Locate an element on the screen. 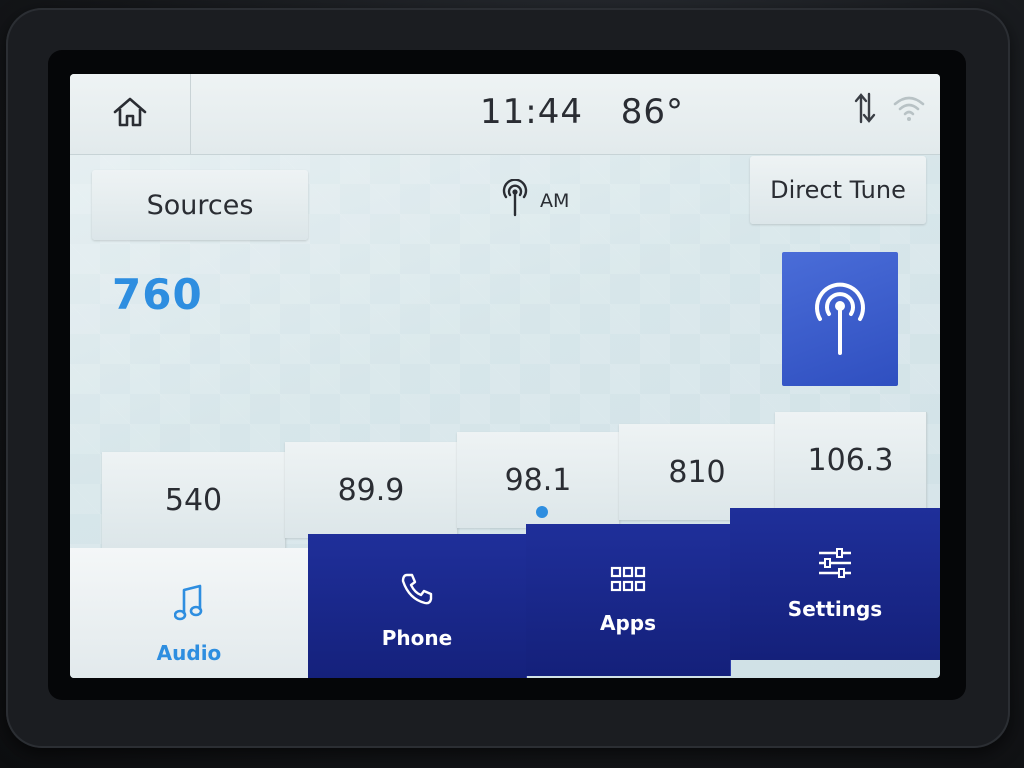 Image resolution: width=1024 pixels, height=768 pixels. preset-2: 89.9 is located at coordinates (371, 490).